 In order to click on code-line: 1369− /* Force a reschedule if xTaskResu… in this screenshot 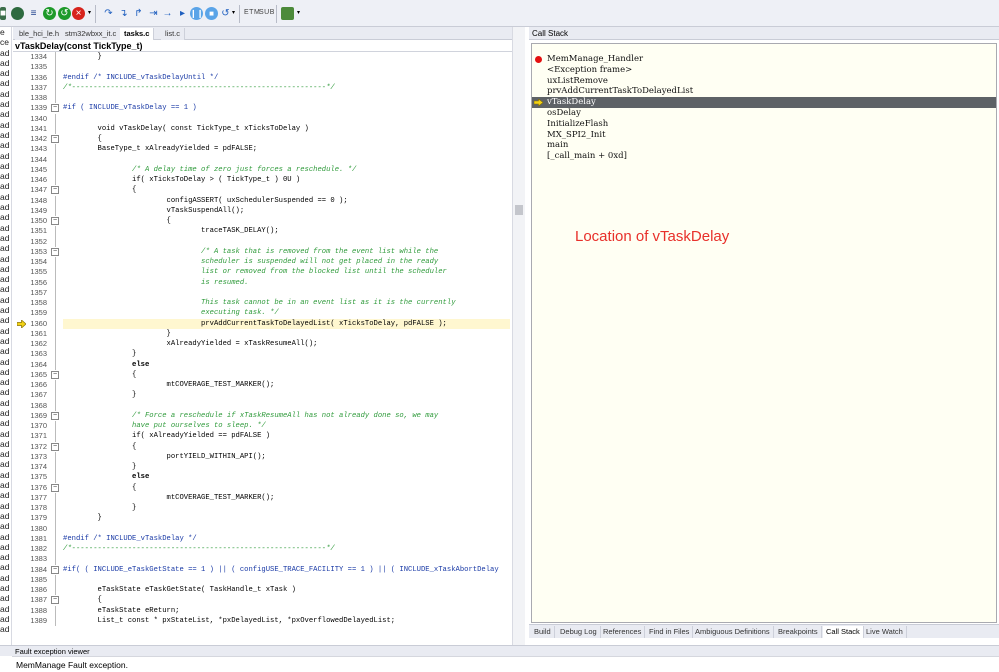, I will do `click(261, 416)`.